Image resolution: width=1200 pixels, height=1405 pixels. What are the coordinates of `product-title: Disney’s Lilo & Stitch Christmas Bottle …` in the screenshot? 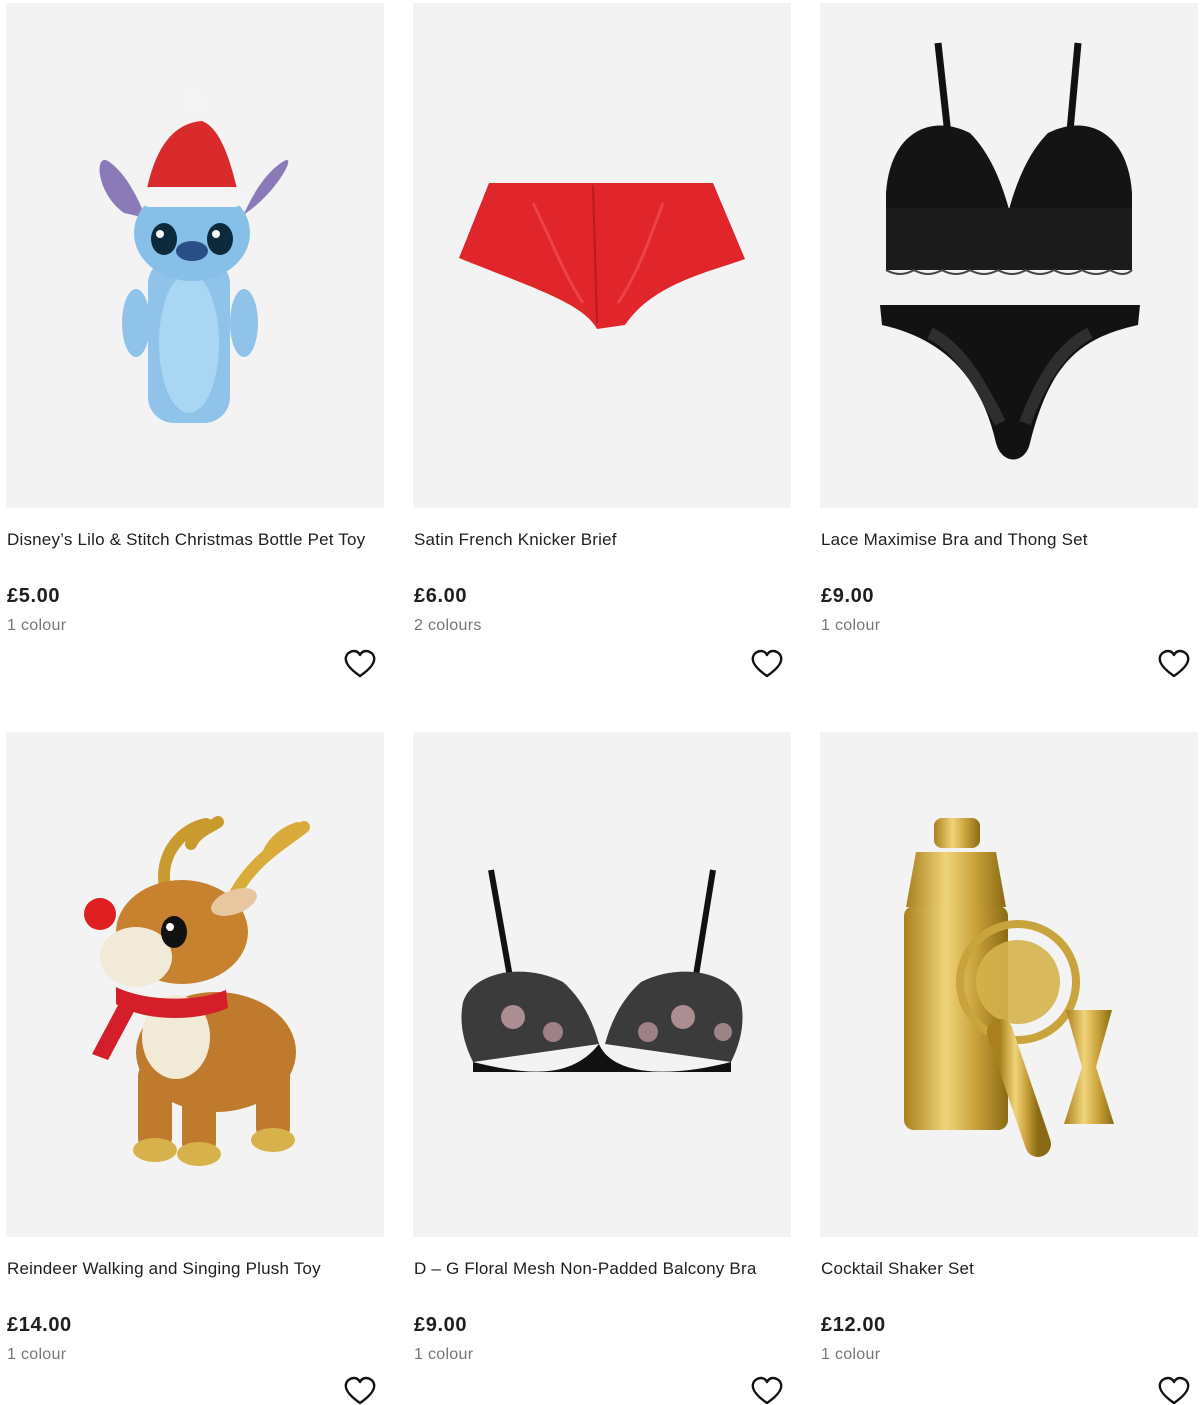 It's located at (186, 540).